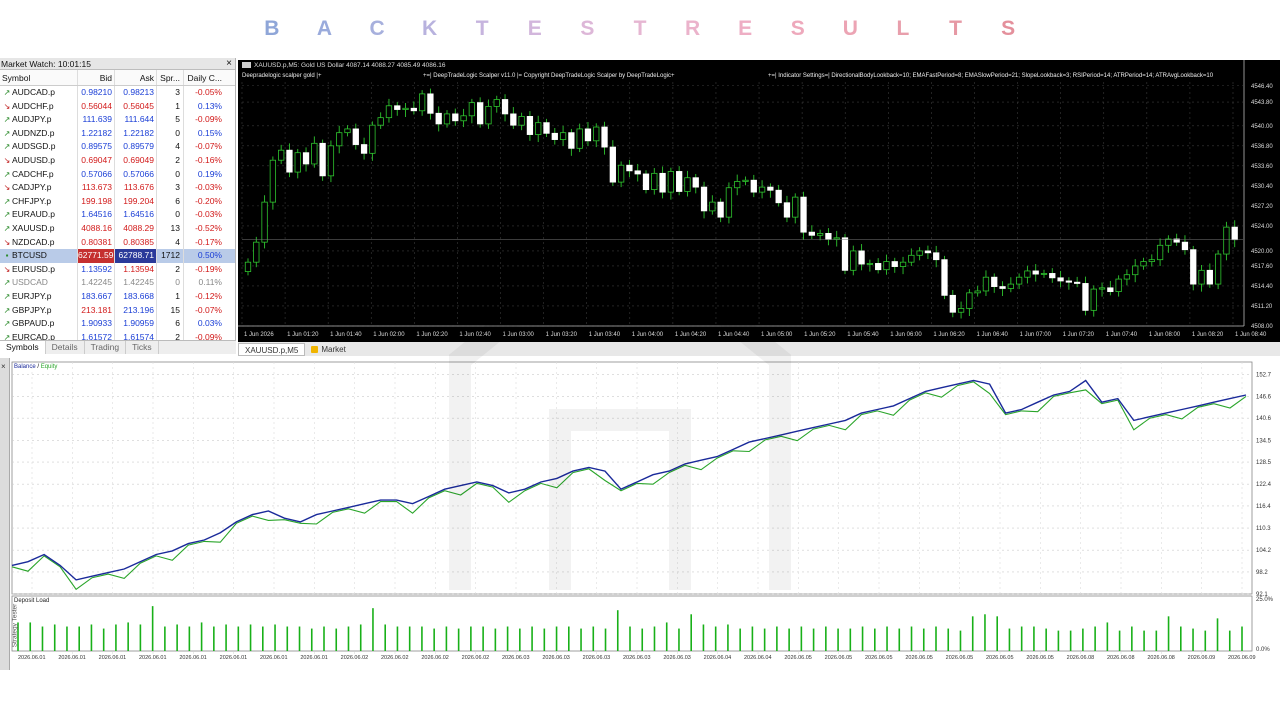 The image size is (1280, 720). What do you see at coordinates (117, 201) in the screenshot?
I see `market-watch-row: ↗ CHFJPY.p 199.198 199.204 6 -0.20%` at bounding box center [117, 201].